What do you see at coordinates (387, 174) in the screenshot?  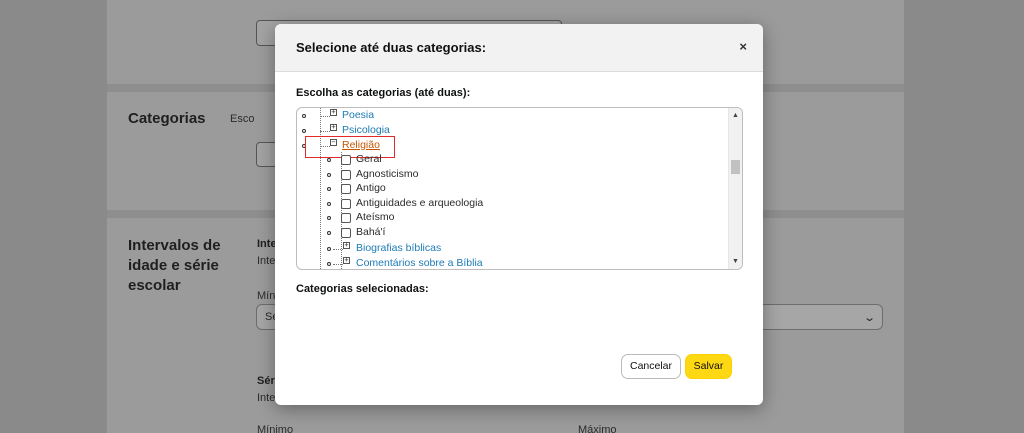 I see `tree-item-label: Agnosticismo` at bounding box center [387, 174].